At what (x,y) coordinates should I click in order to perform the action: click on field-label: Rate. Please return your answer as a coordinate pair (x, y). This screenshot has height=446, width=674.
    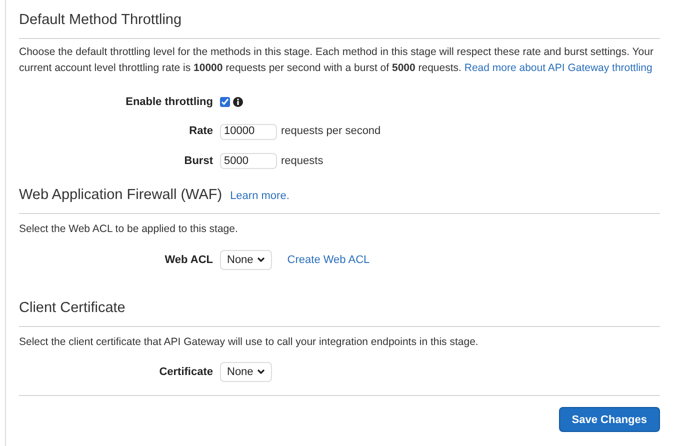
    Looking at the image, I should click on (200, 132).